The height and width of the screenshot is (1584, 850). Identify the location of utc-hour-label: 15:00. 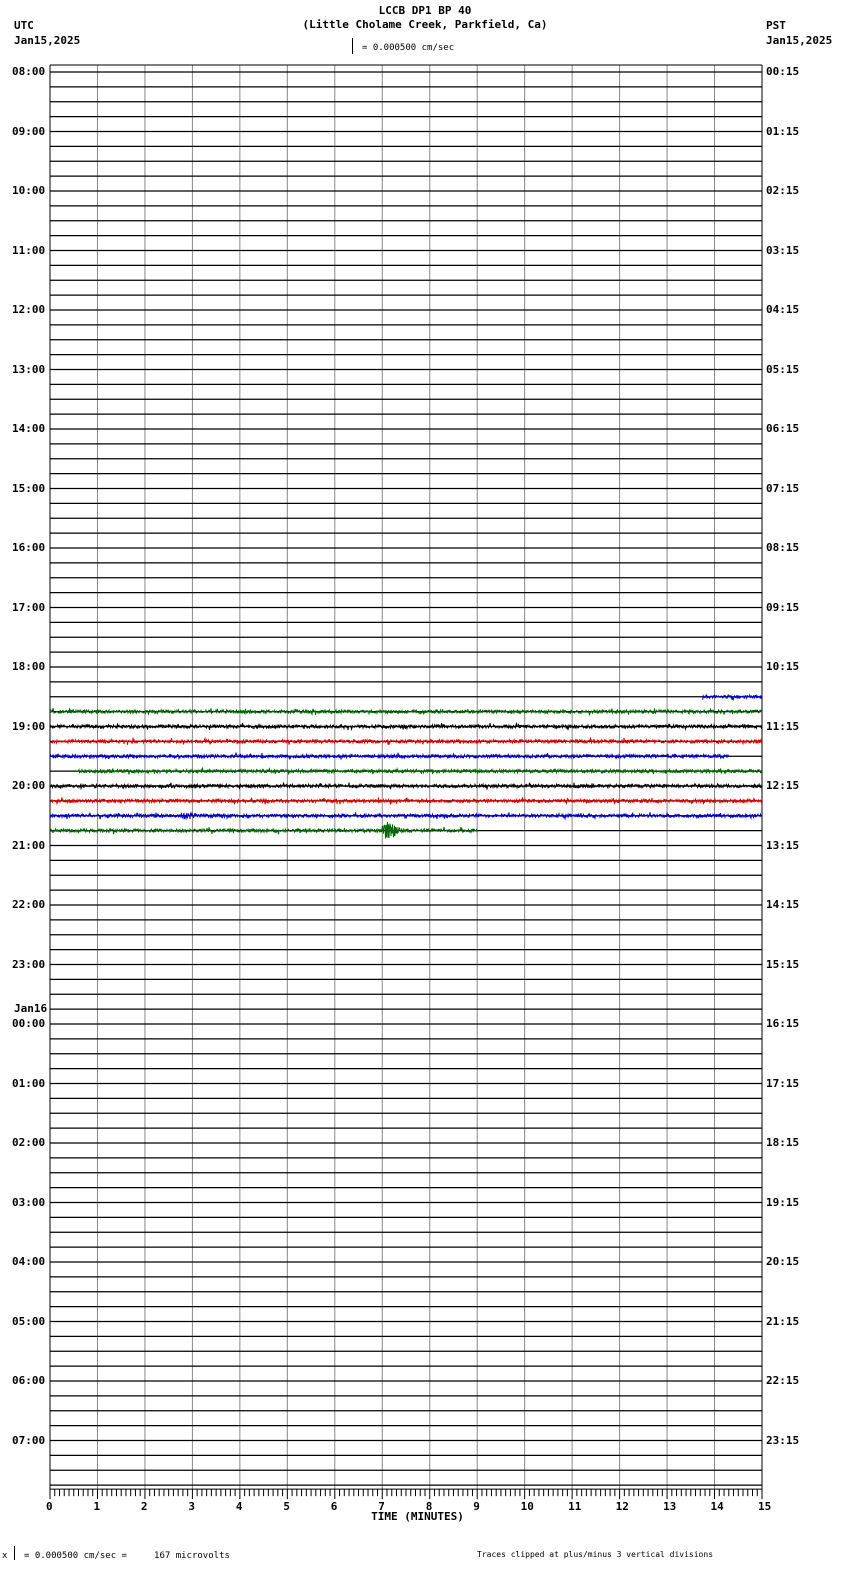
(29, 488).